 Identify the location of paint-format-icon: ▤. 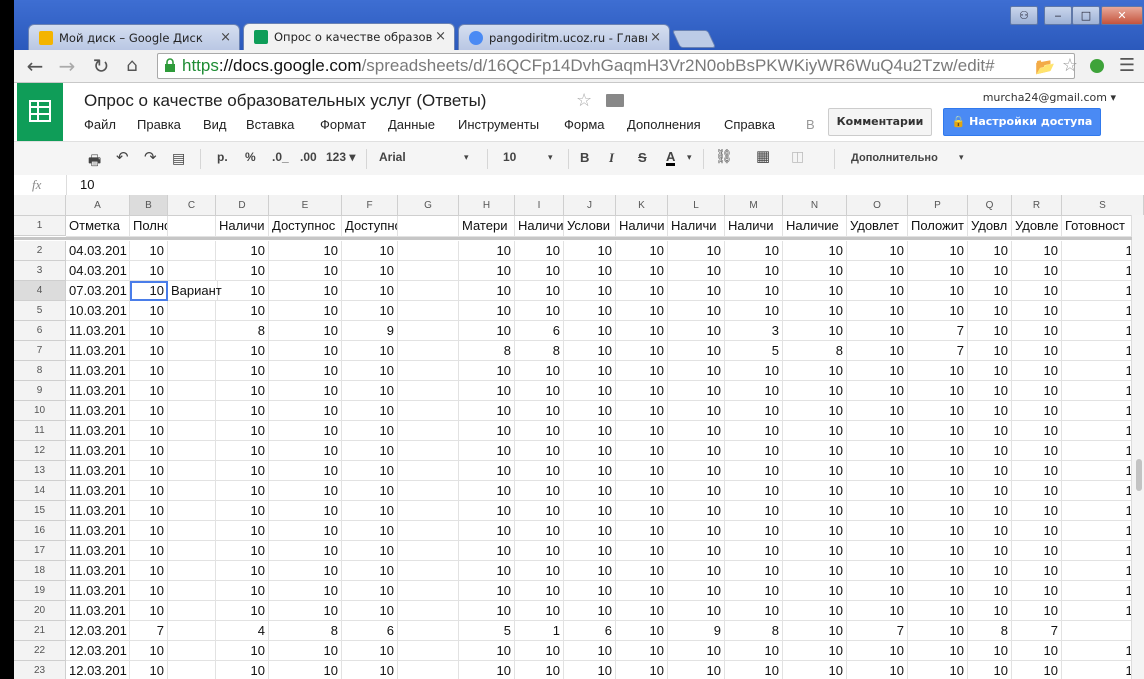
(178, 158).